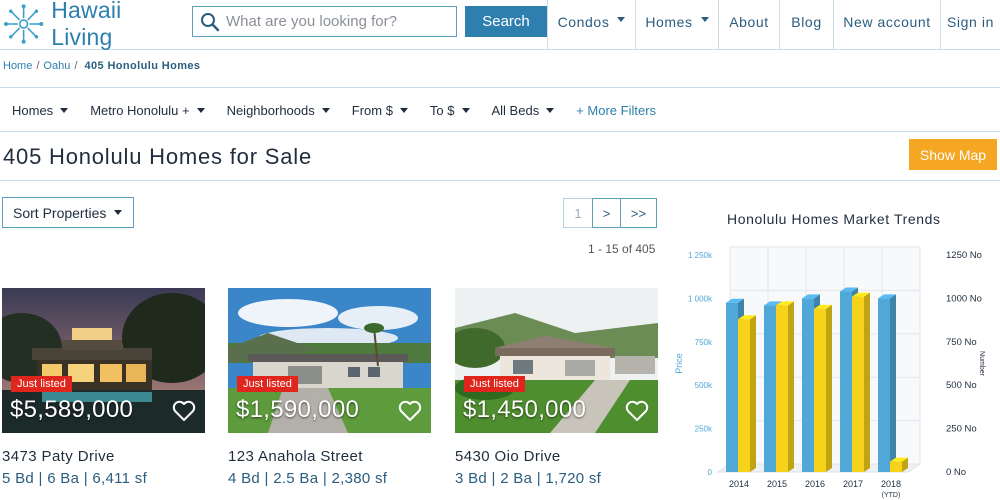  I want to click on search-icon, so click(210, 21).